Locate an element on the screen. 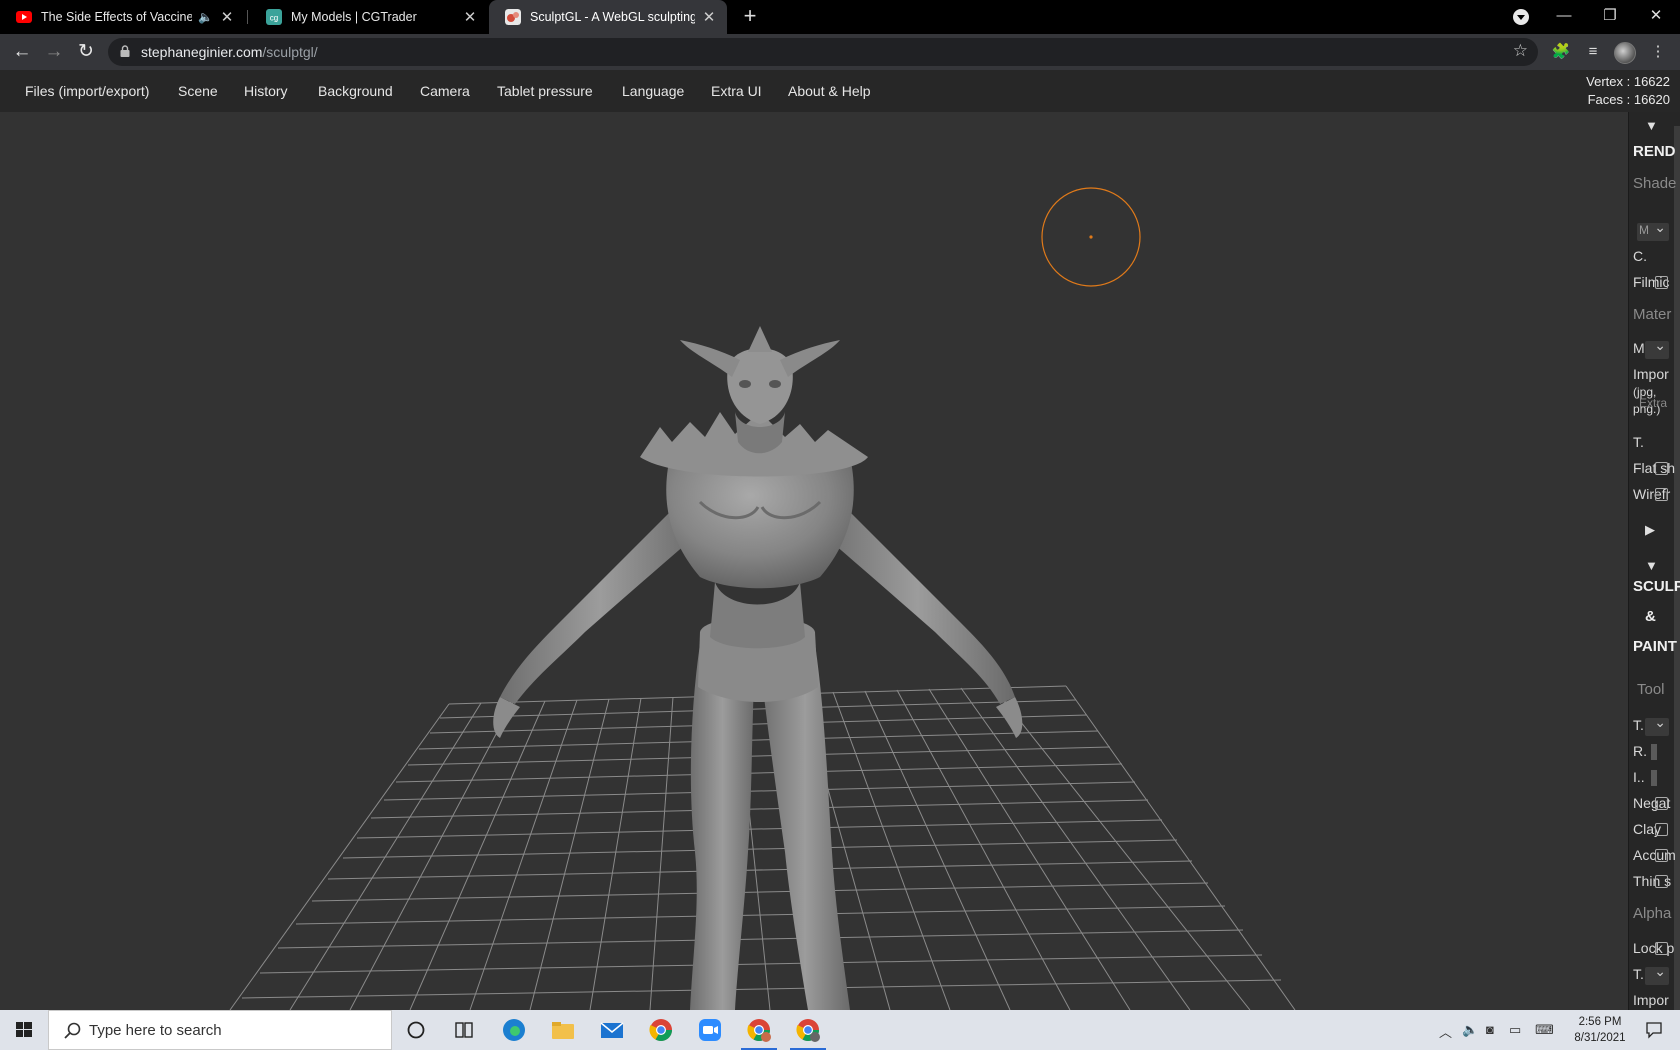 The image size is (1680, 1050). radius-label: R. is located at coordinates (1640, 751).